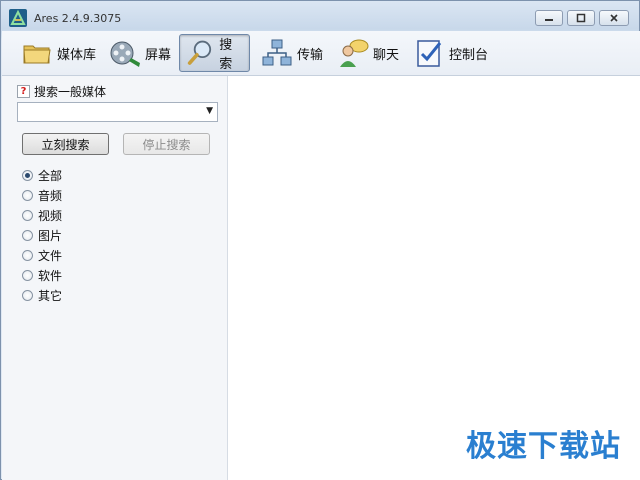 Image resolution: width=640 pixels, height=480 pixels. Describe the element at coordinates (50, 276) in the screenshot. I see `radio-label: 软件` at that location.